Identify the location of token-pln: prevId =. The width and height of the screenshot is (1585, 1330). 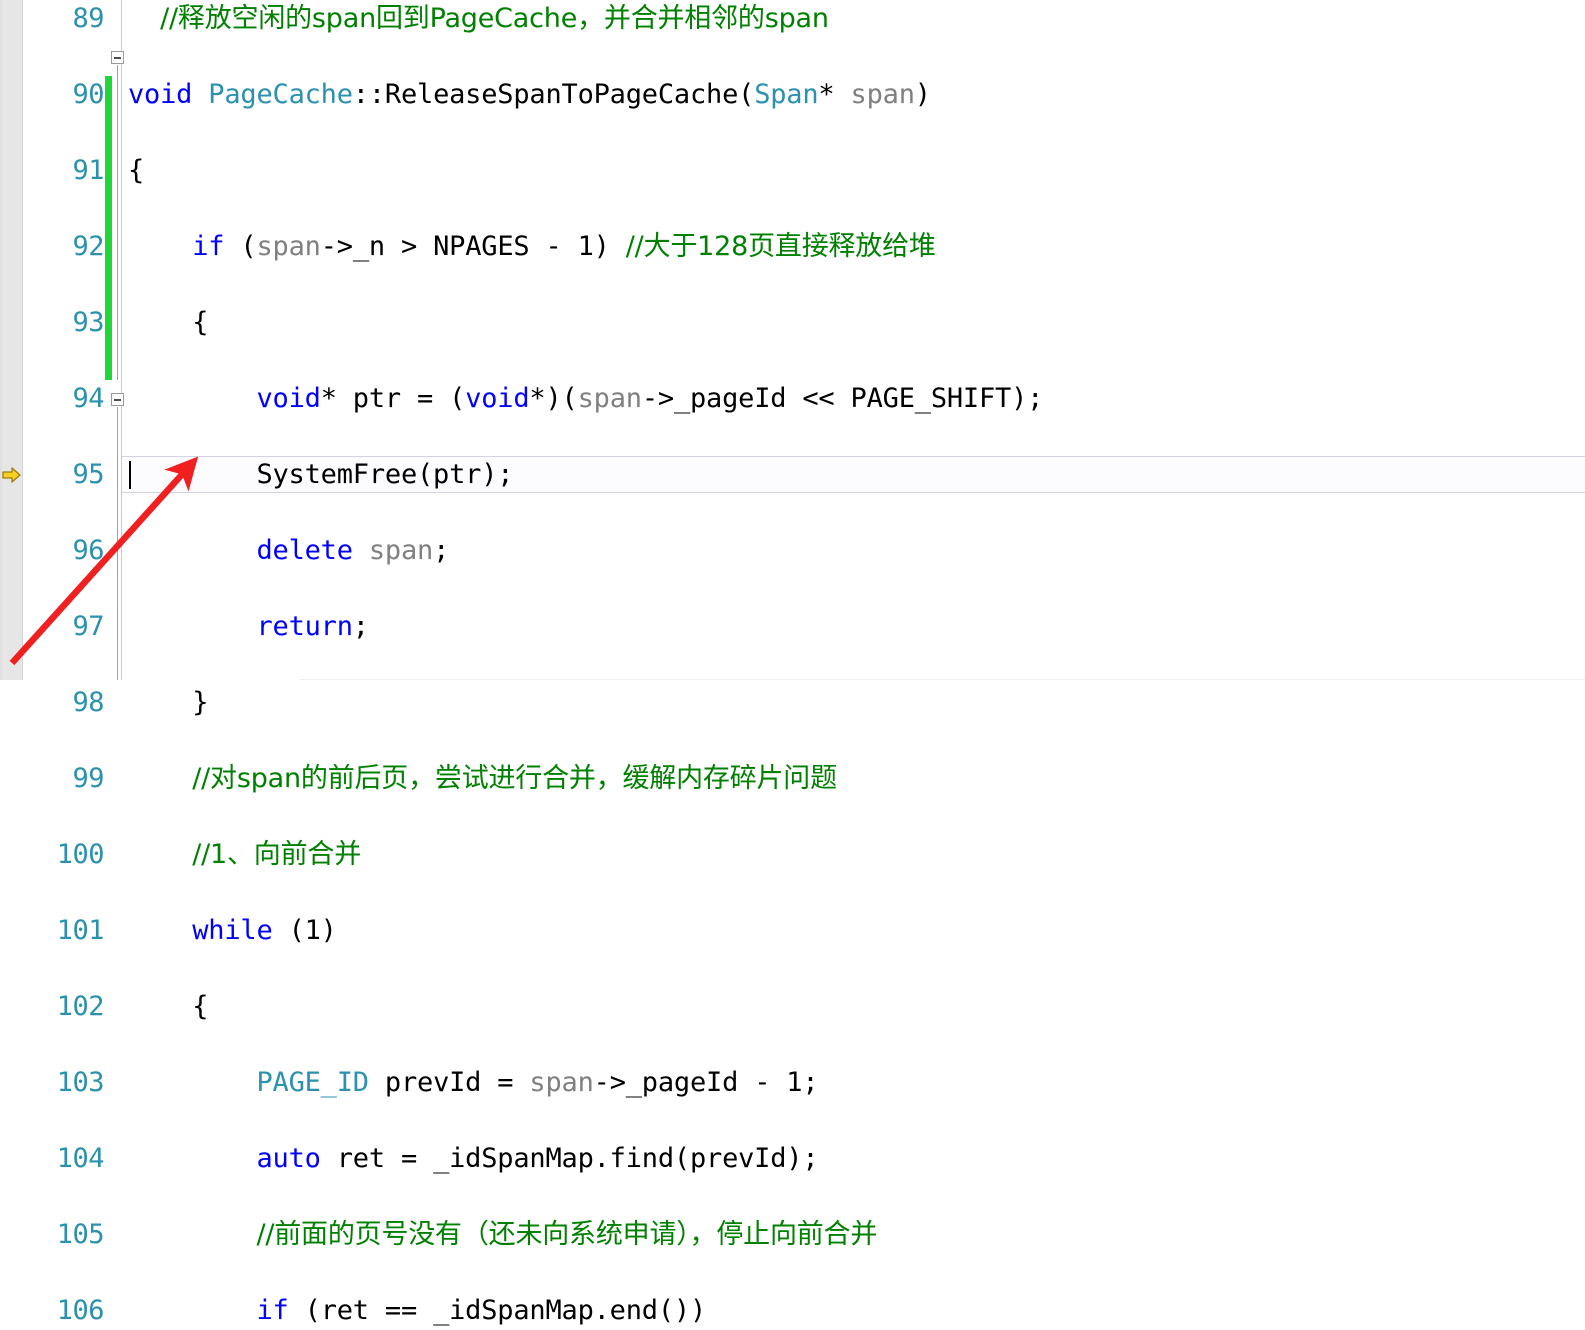
(449, 1082).